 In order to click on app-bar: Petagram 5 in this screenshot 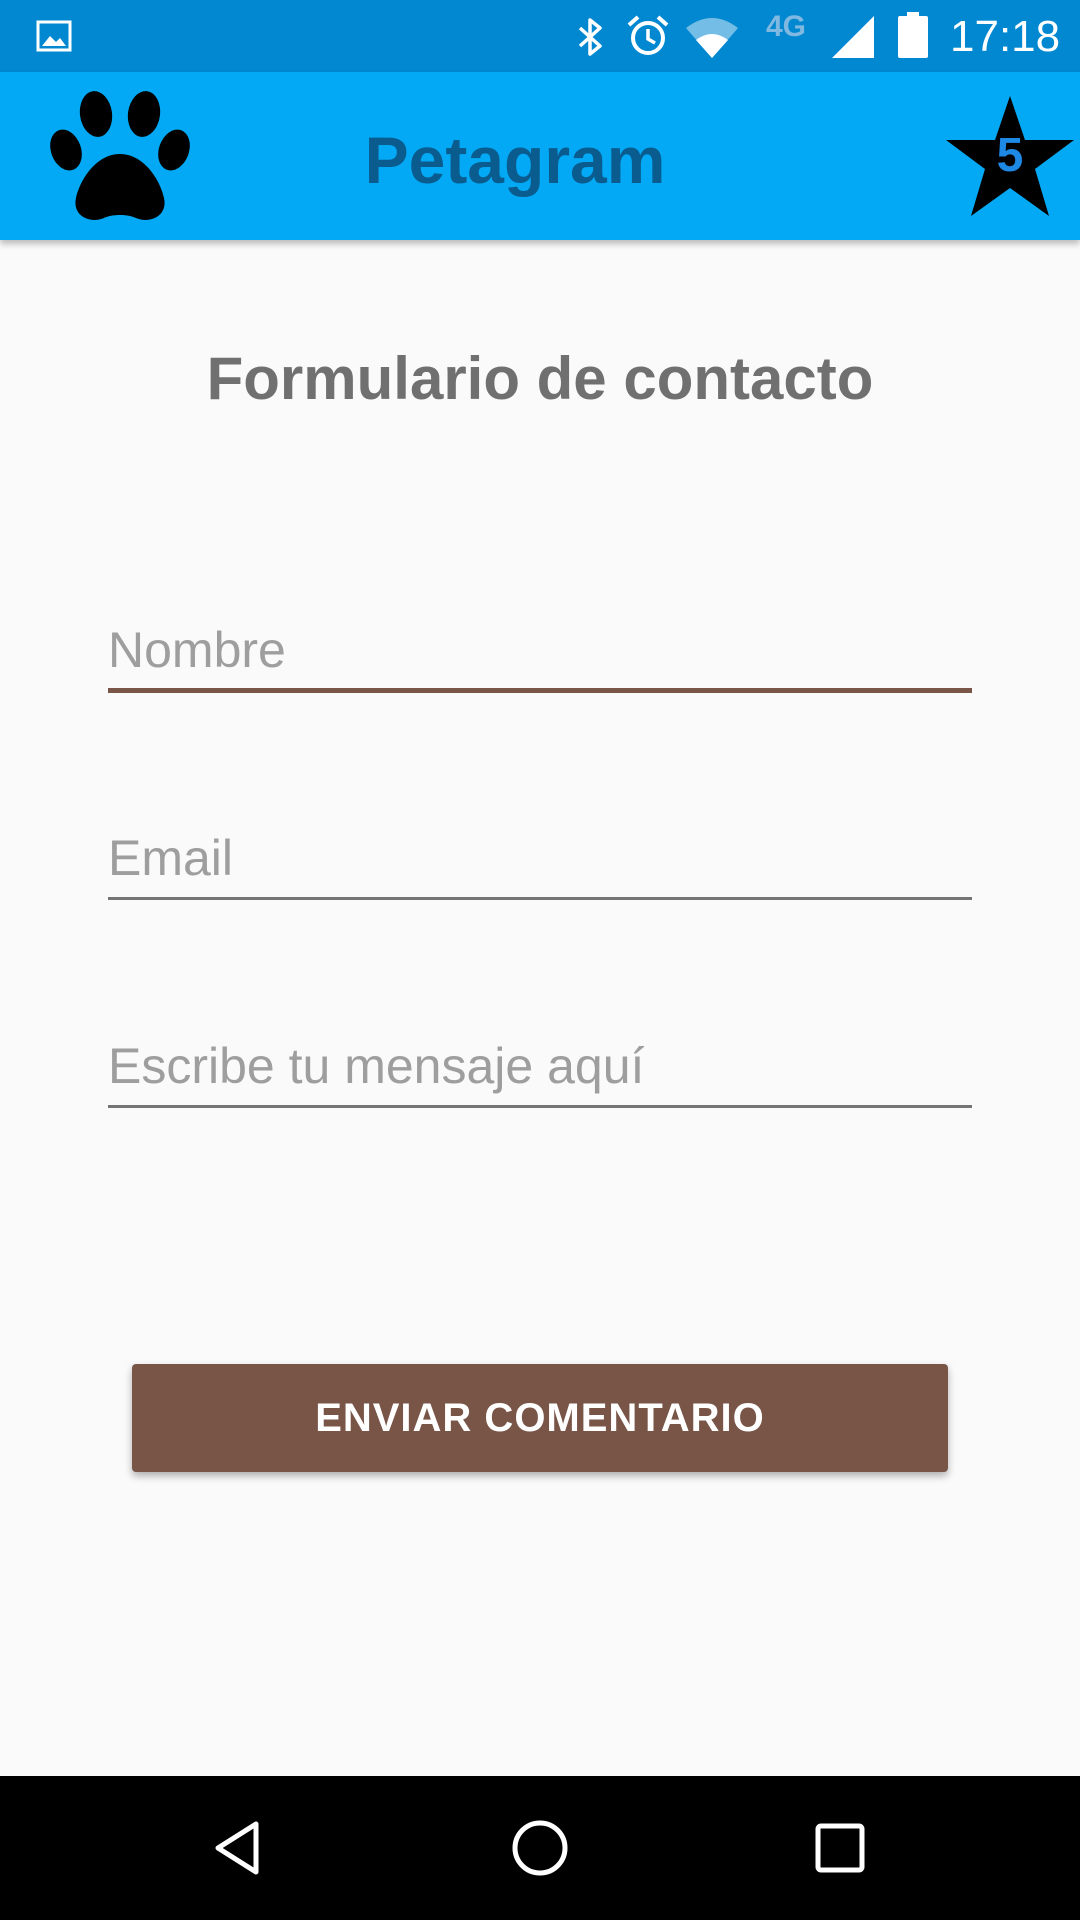, I will do `click(540, 156)`.